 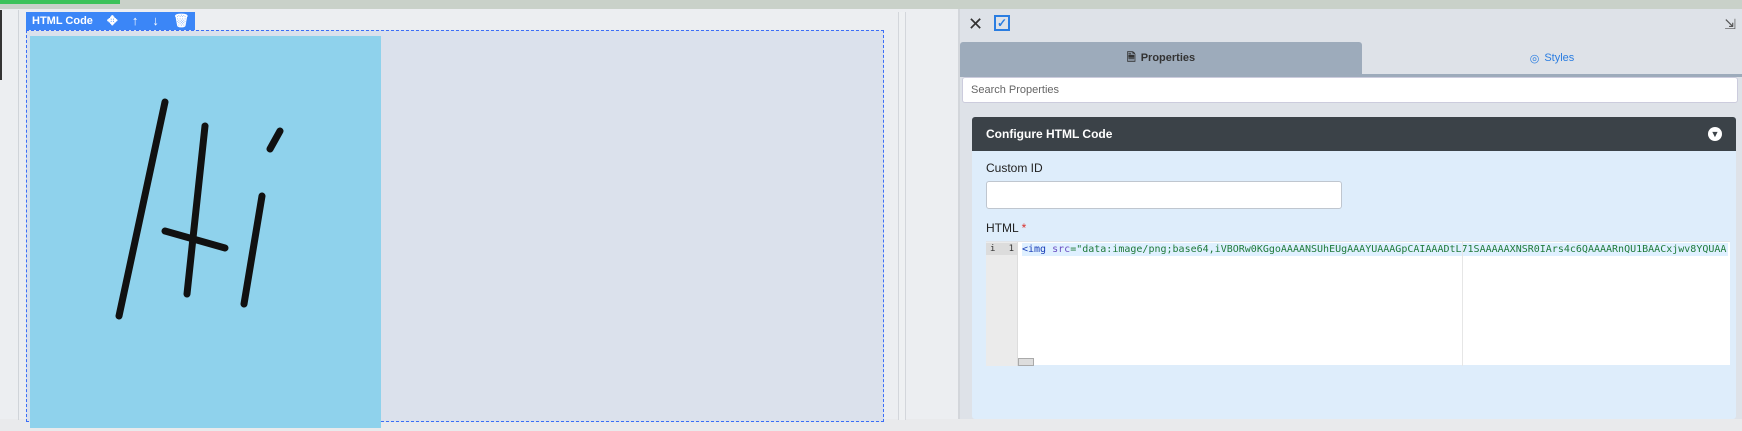 I want to click on tab-properties-label: Properties, so click(x=1168, y=58).